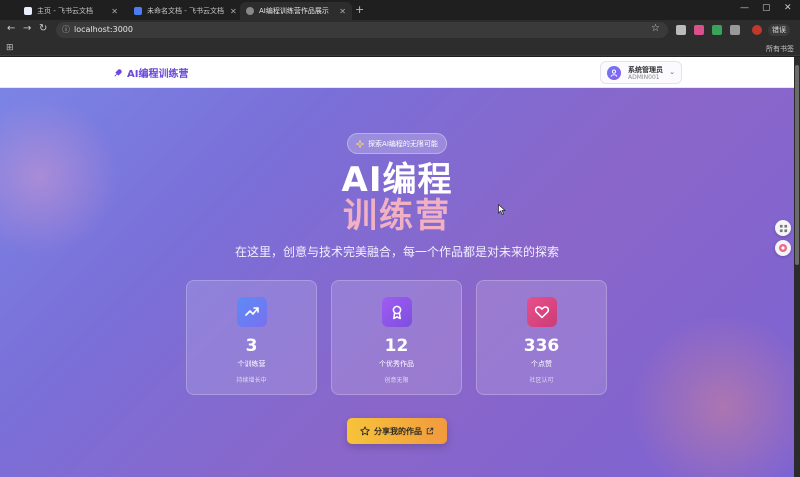  What do you see at coordinates (158, 74) in the screenshot?
I see `brand-name: AI编程训练营` at bounding box center [158, 74].